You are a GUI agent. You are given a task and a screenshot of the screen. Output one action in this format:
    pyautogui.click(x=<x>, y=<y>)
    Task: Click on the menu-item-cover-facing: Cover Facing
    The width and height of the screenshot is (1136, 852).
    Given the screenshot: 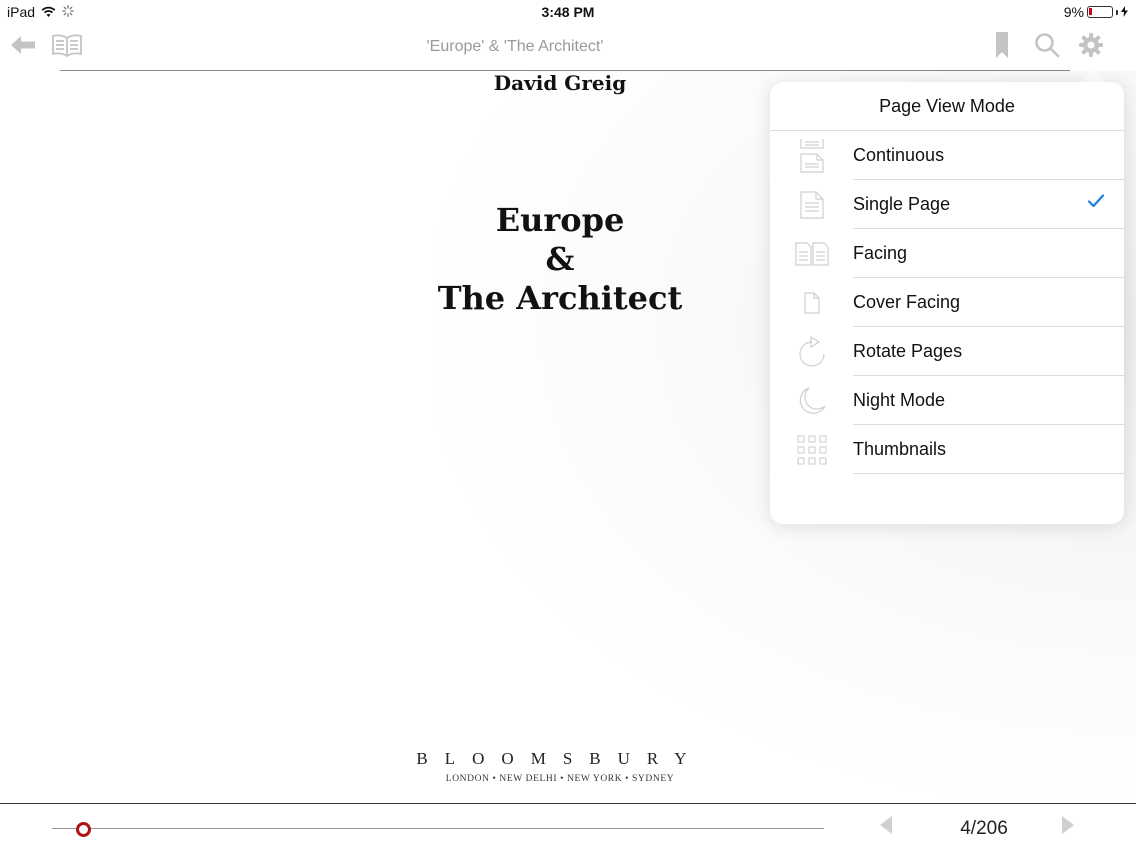 What is the action you would take?
    pyautogui.click(x=947, y=302)
    